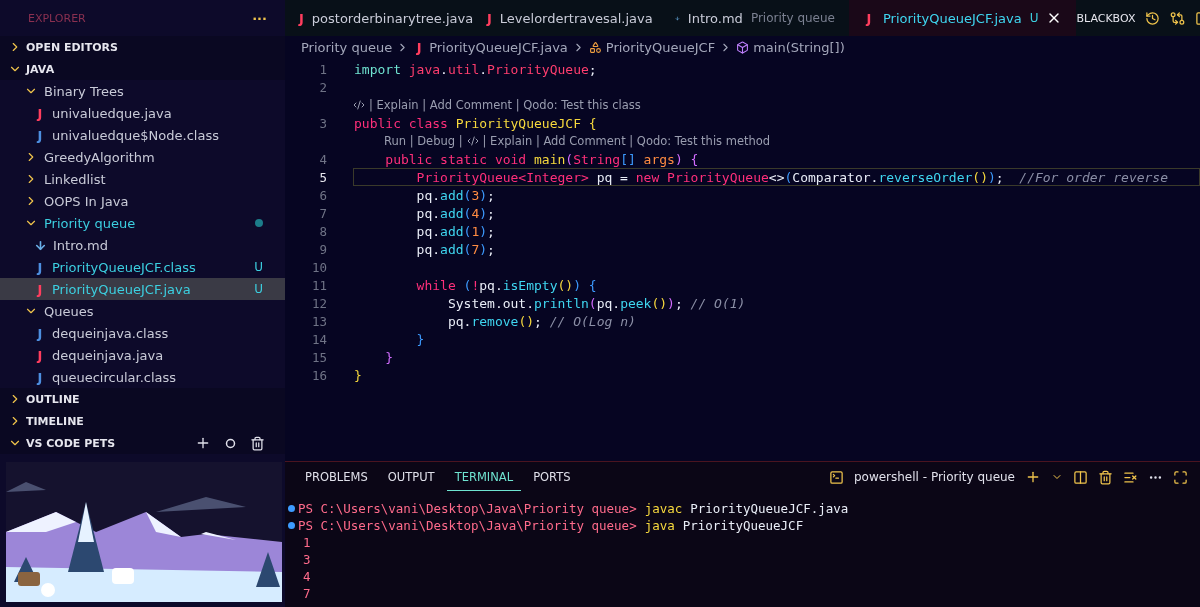 The height and width of the screenshot is (607, 1200). Describe the element at coordinates (505, 105) in the screenshot. I see `codelens-actions: | Explain | Add Comment | Qodo: Test this class` at that location.